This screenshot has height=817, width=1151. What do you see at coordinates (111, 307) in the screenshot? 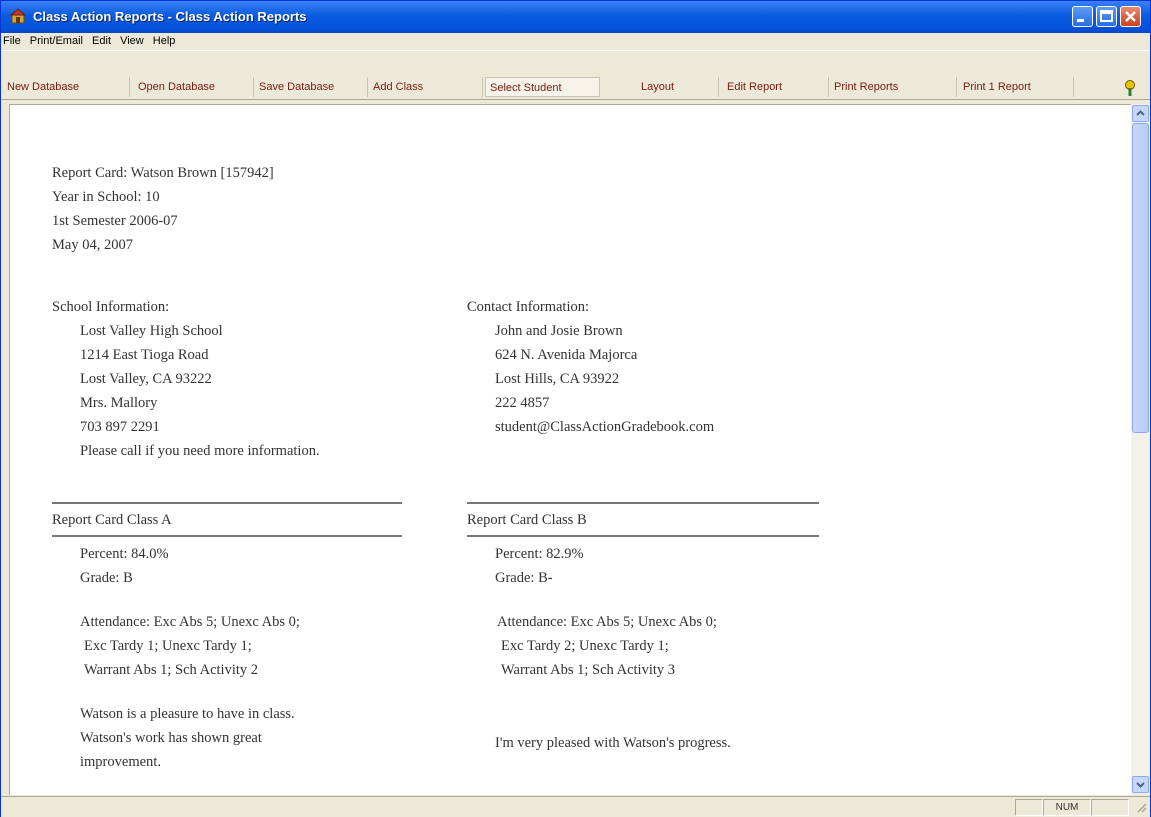
I see `school-info-heading: School Information:` at bounding box center [111, 307].